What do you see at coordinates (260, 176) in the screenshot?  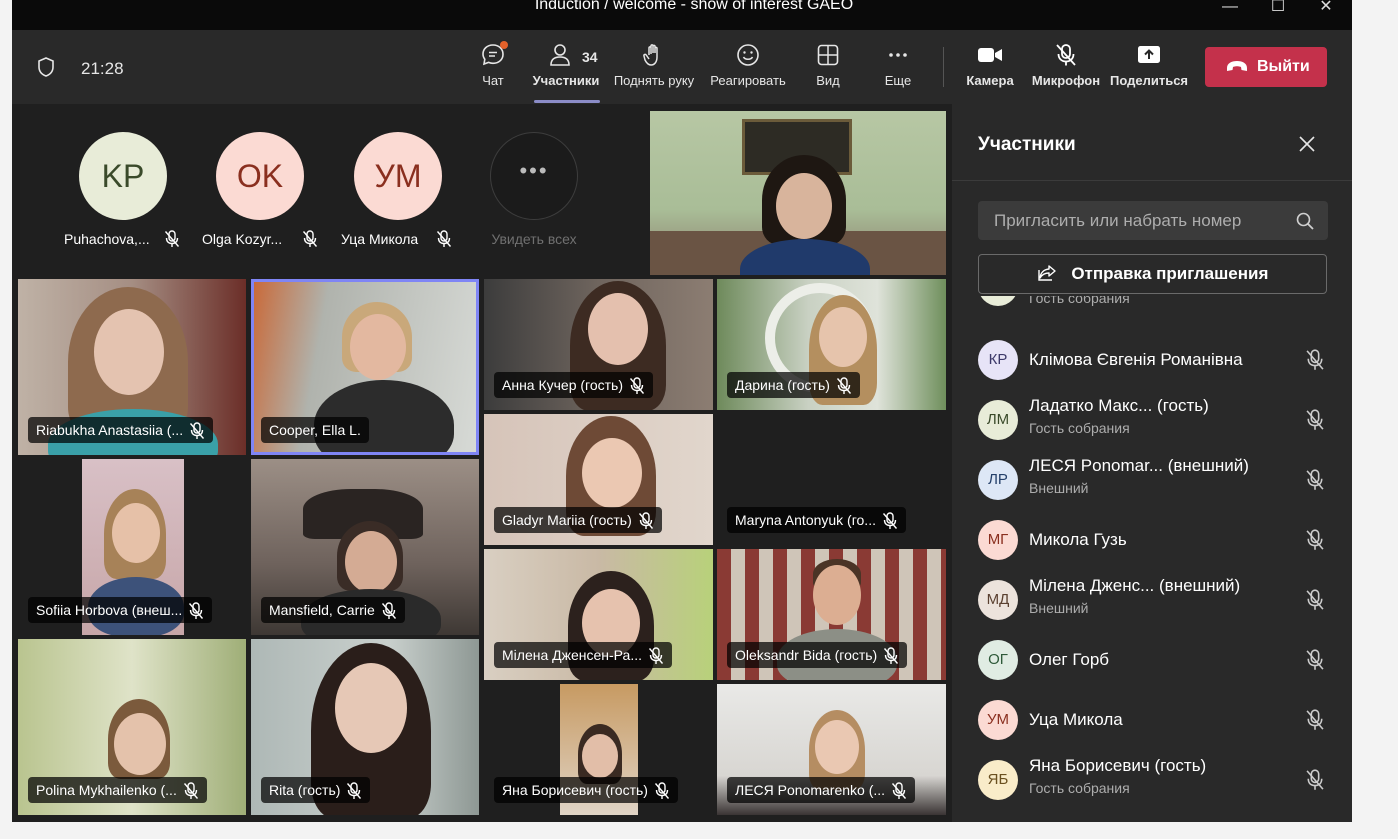 I see `avatar: OK` at bounding box center [260, 176].